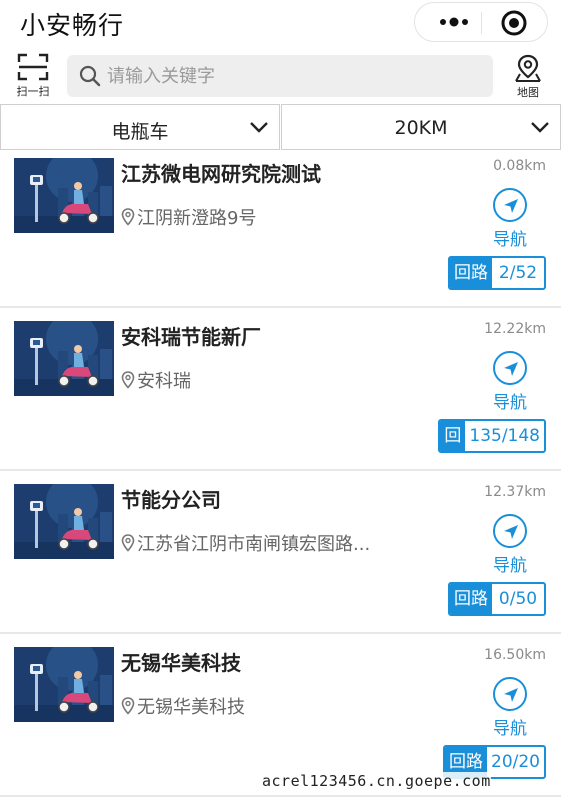  I want to click on circuit-badge: 回路 2/52, so click(497, 273).